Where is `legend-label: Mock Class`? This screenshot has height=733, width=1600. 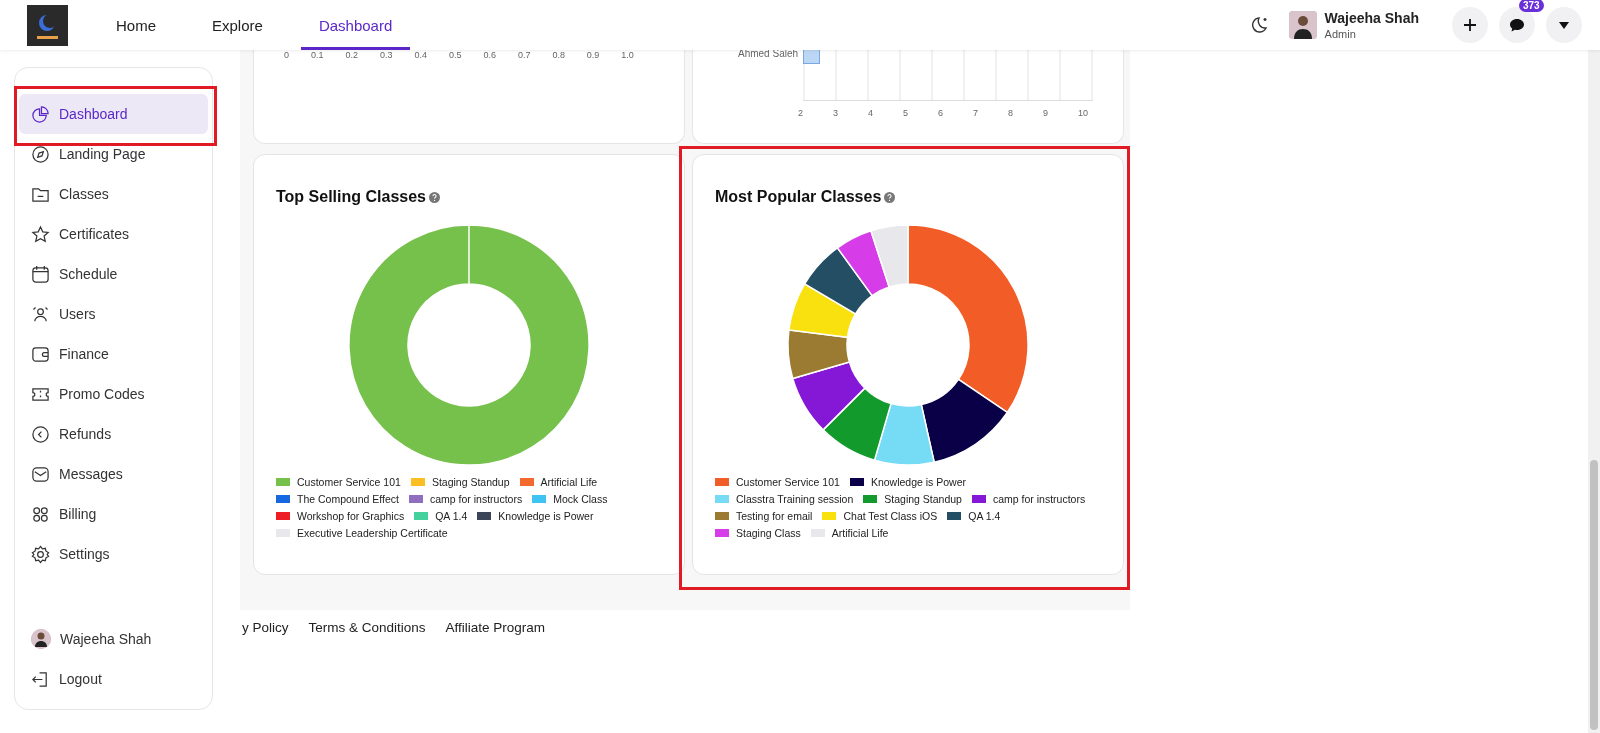
legend-label: Mock Class is located at coordinates (580, 499).